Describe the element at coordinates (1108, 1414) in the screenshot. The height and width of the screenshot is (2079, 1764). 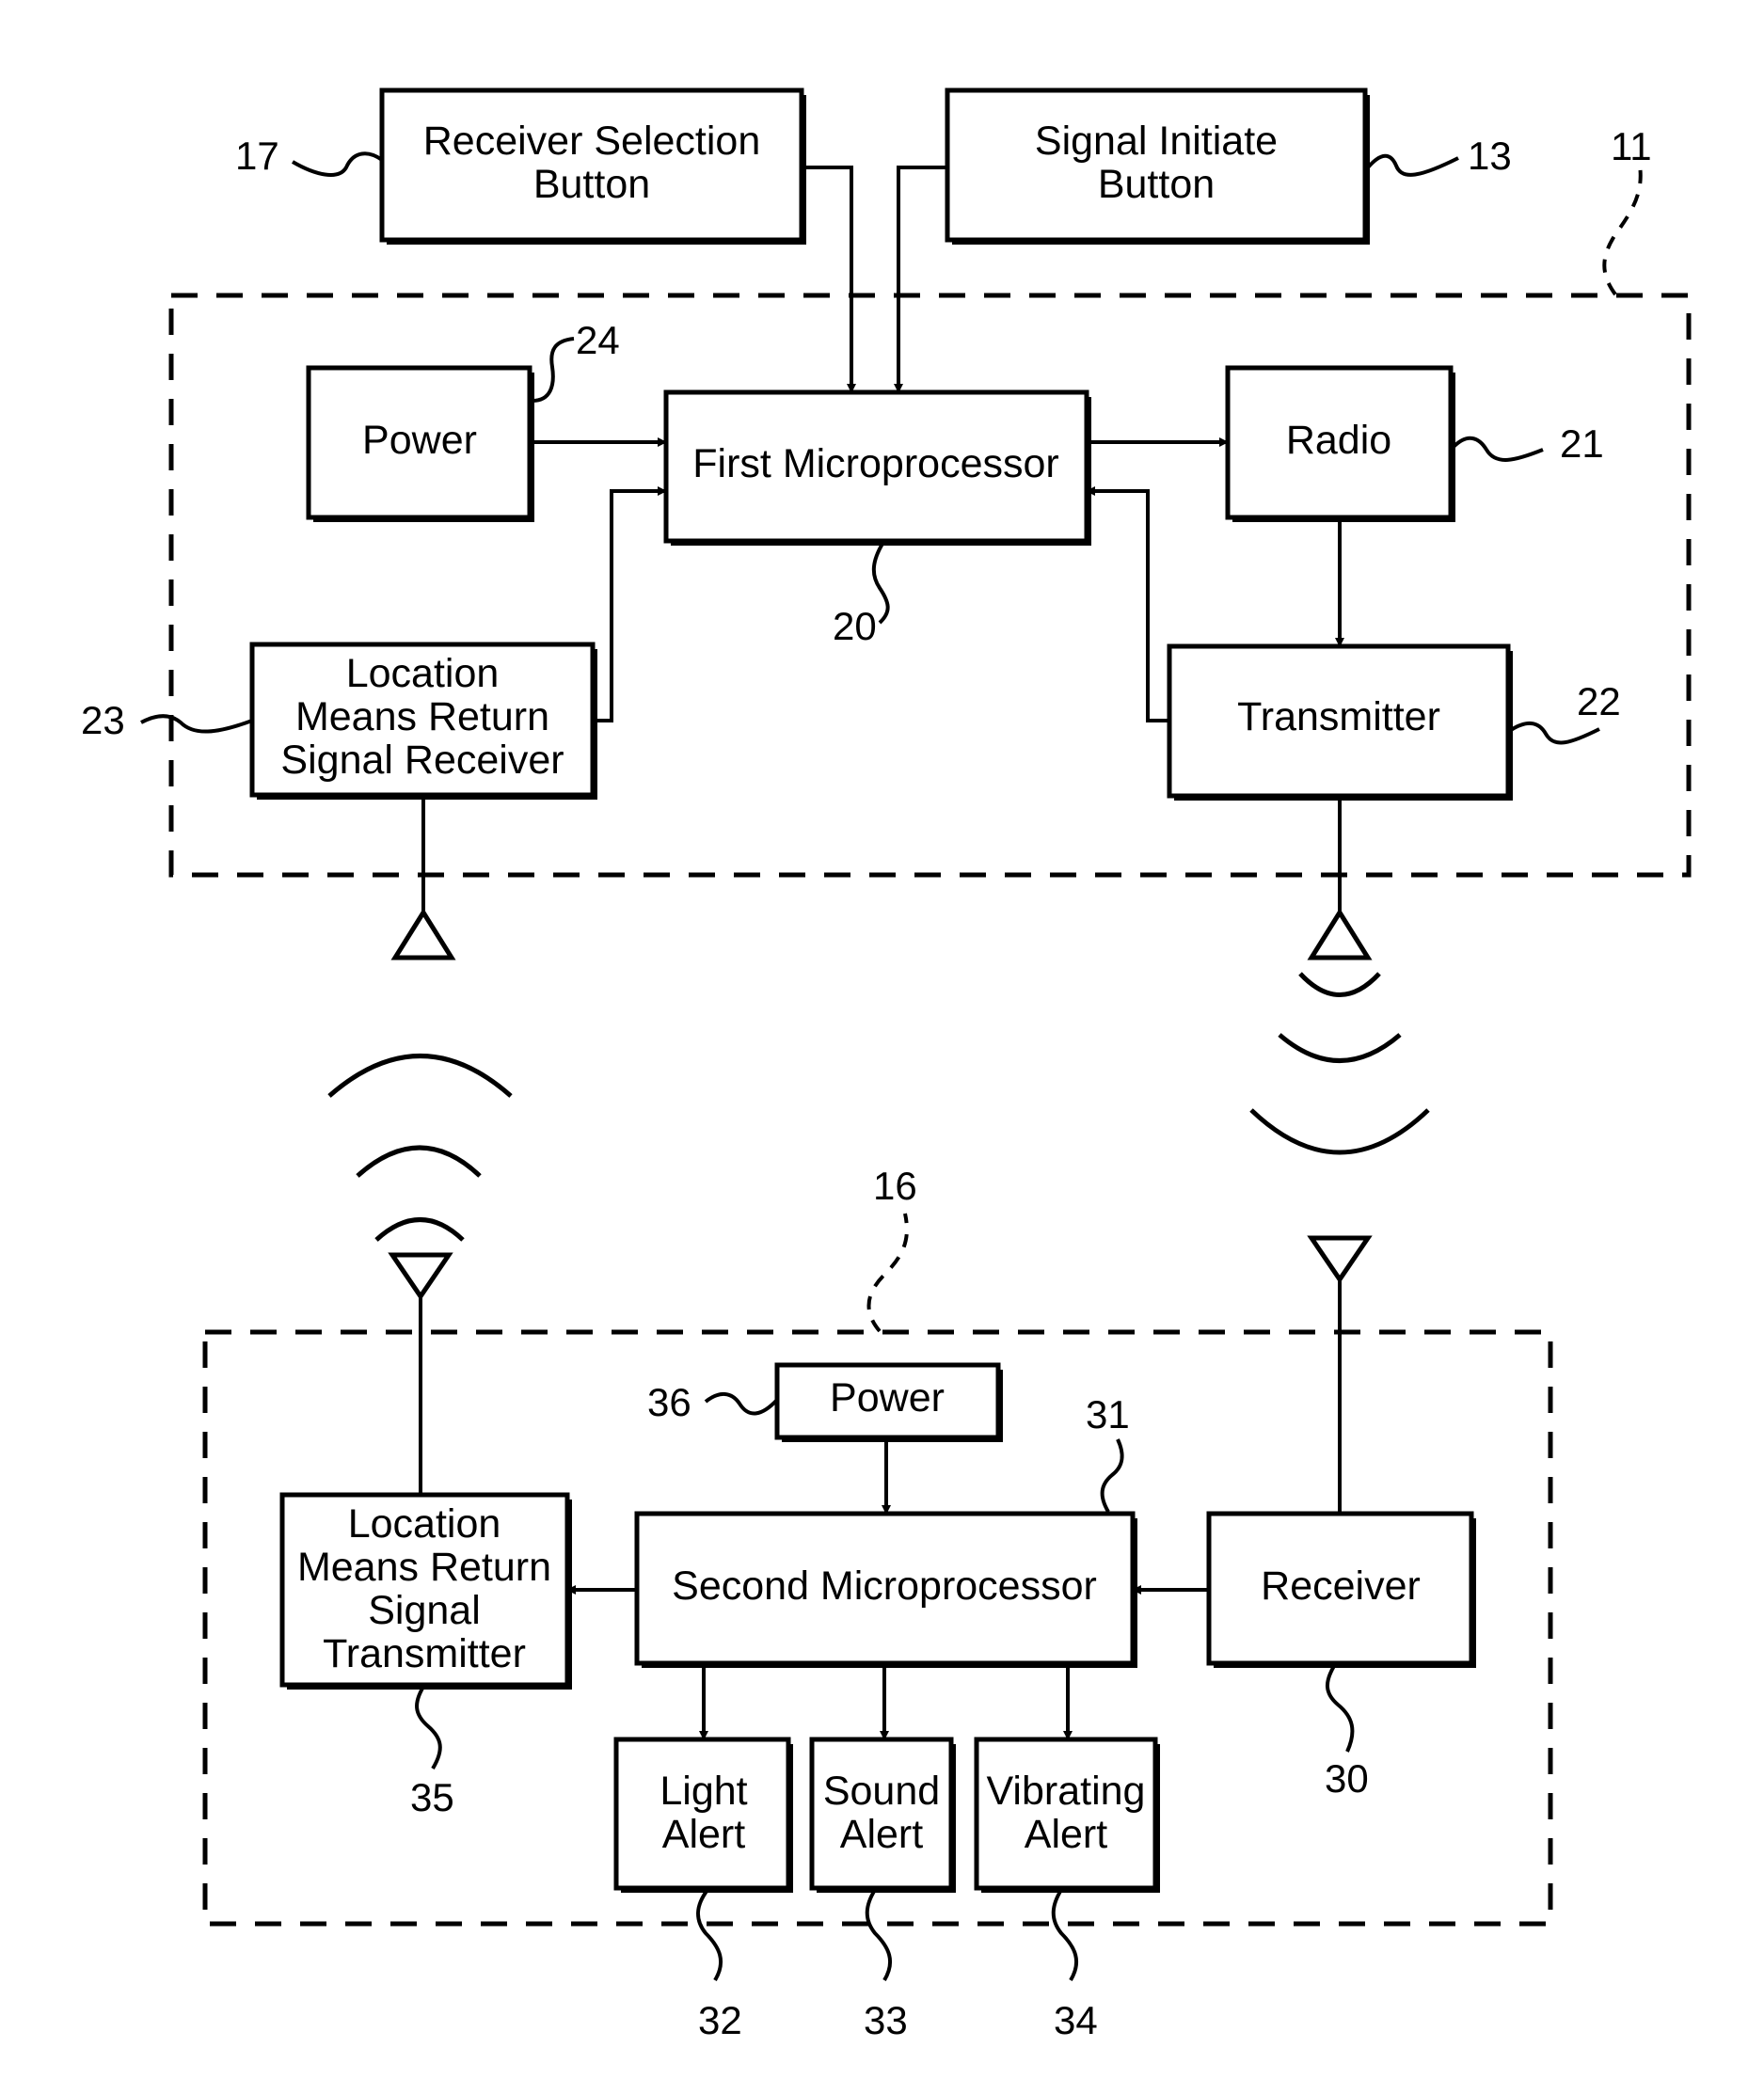
I see `ref-31: 31` at that location.